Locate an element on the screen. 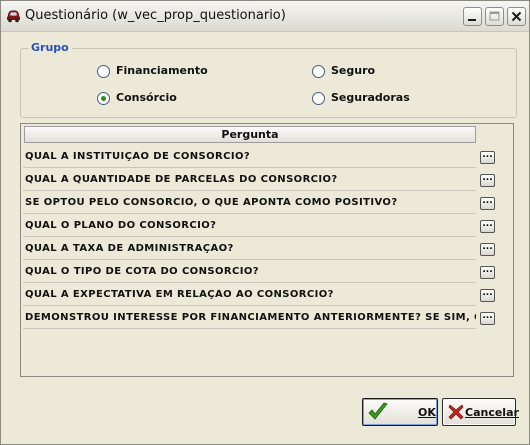  close-icon is located at coordinates (516, 16).